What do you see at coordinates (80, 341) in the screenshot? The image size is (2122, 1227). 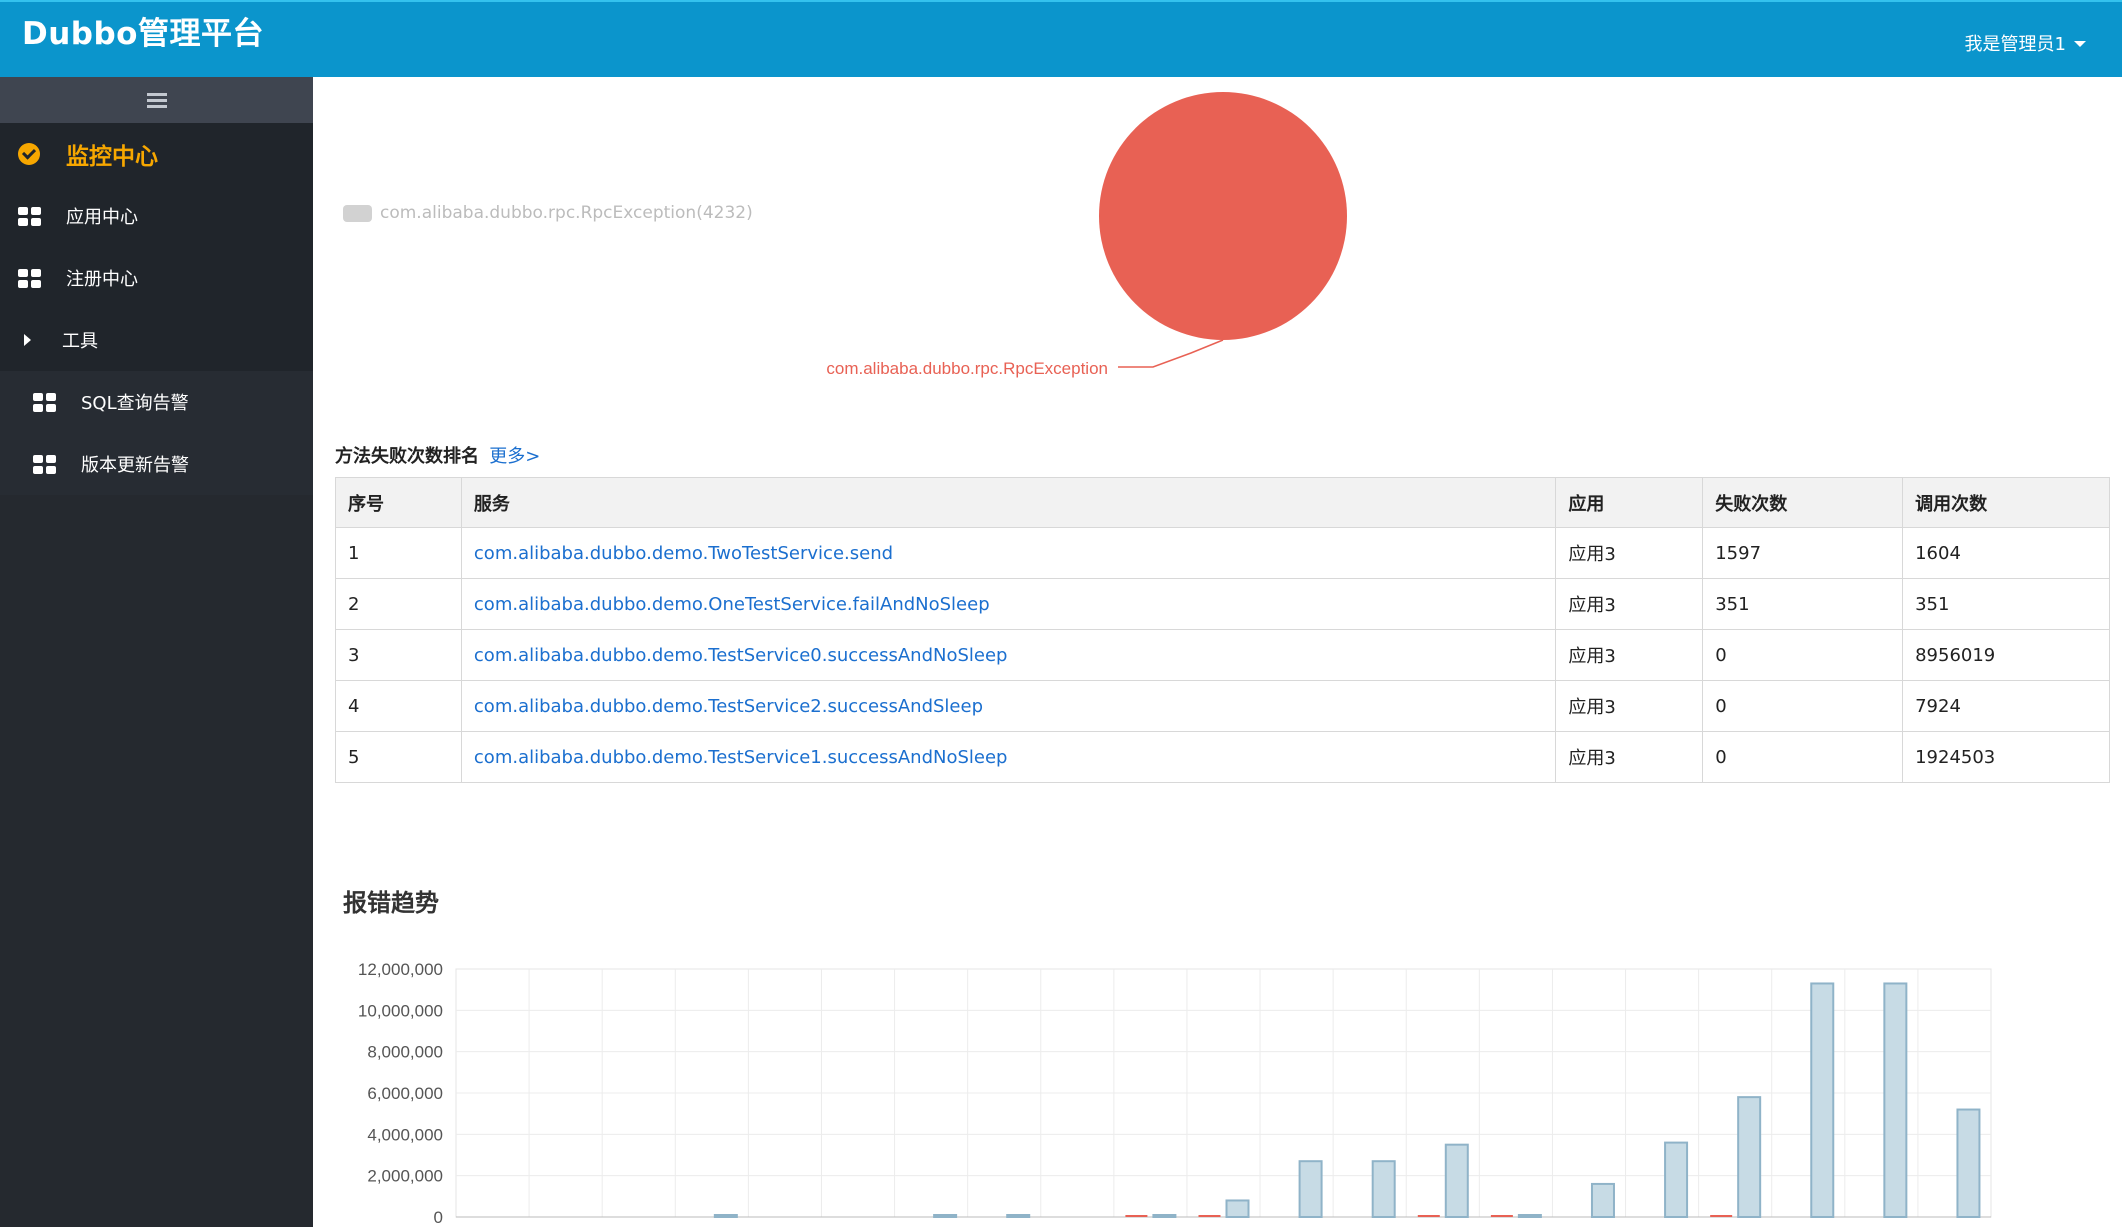 I see `sidebar-item-label: 工具` at bounding box center [80, 341].